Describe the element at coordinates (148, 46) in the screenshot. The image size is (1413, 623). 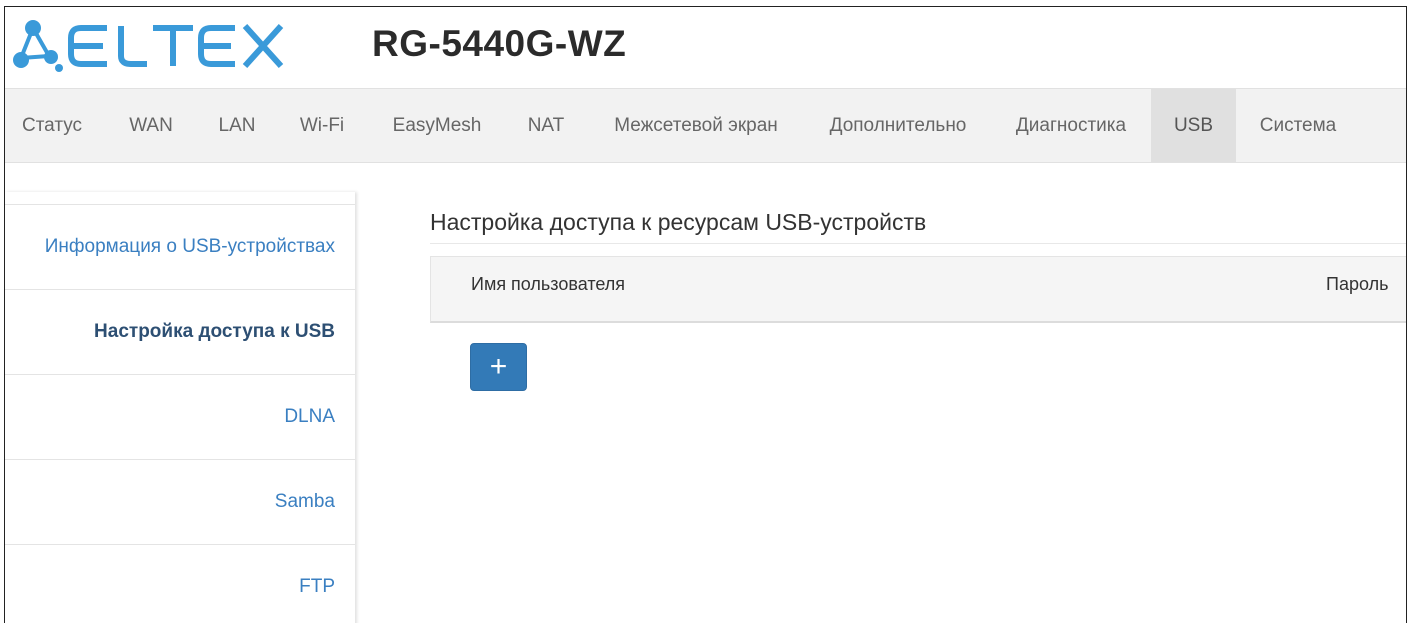
I see `eltex-logo` at that location.